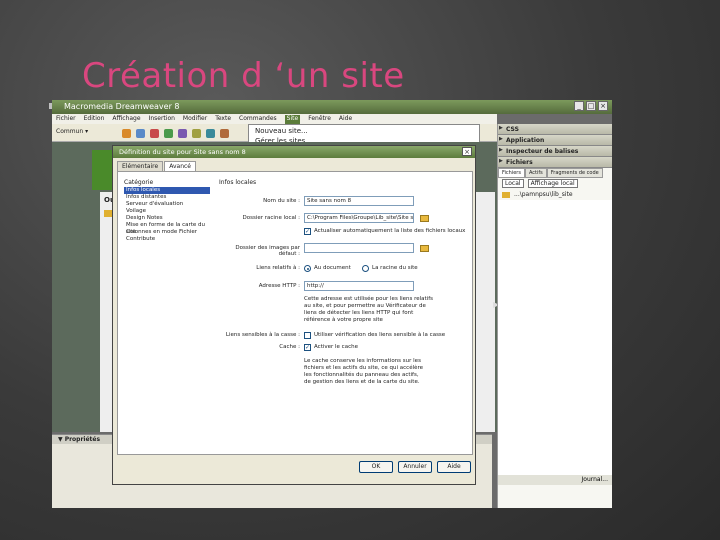 The width and height of the screenshot is (720, 540). I want to click on panel-files: Fichiers, so click(555, 162).